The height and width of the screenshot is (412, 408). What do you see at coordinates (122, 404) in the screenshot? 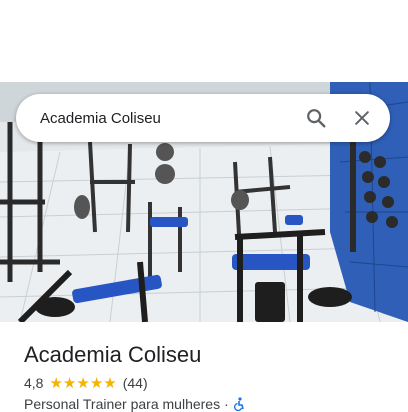
I see `place-category: Personal Trainer para mulheres` at bounding box center [122, 404].